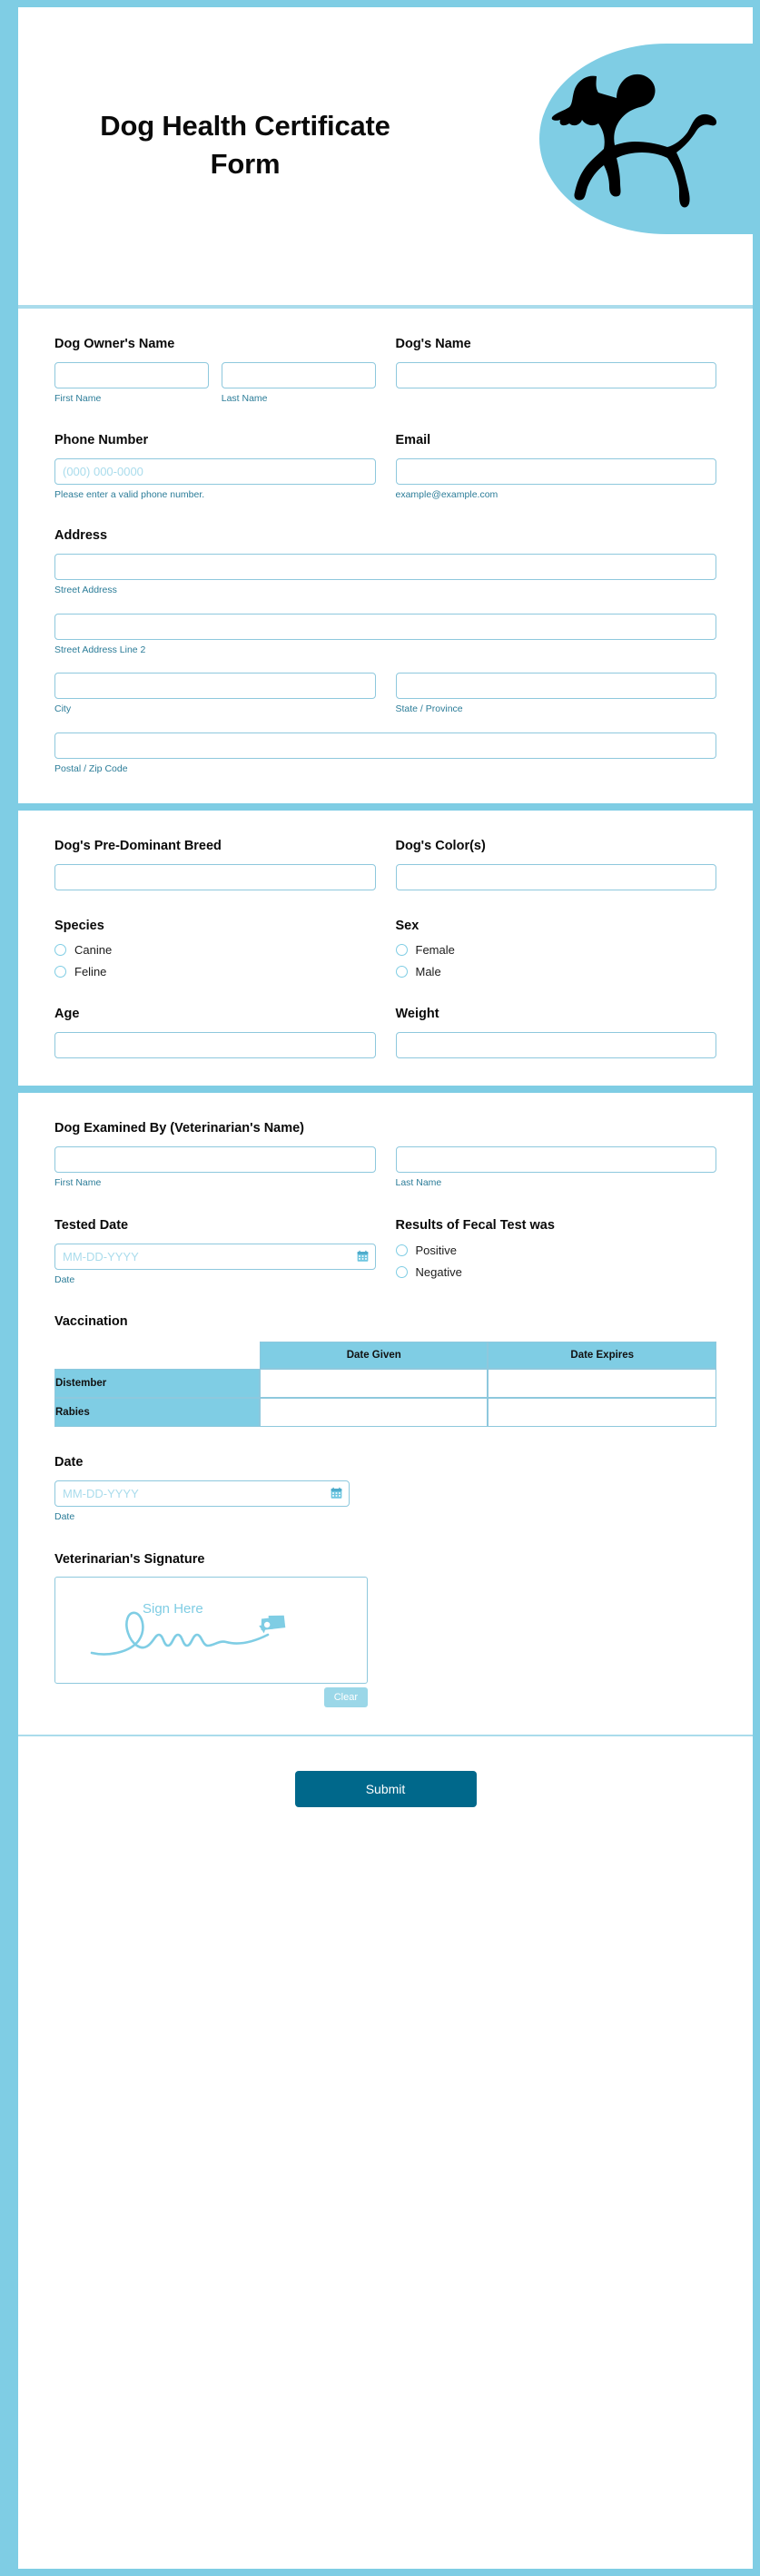 This screenshot has width=760, height=2576. Describe the element at coordinates (64, 1279) in the screenshot. I see `tested-date-sublabel: Date` at that location.